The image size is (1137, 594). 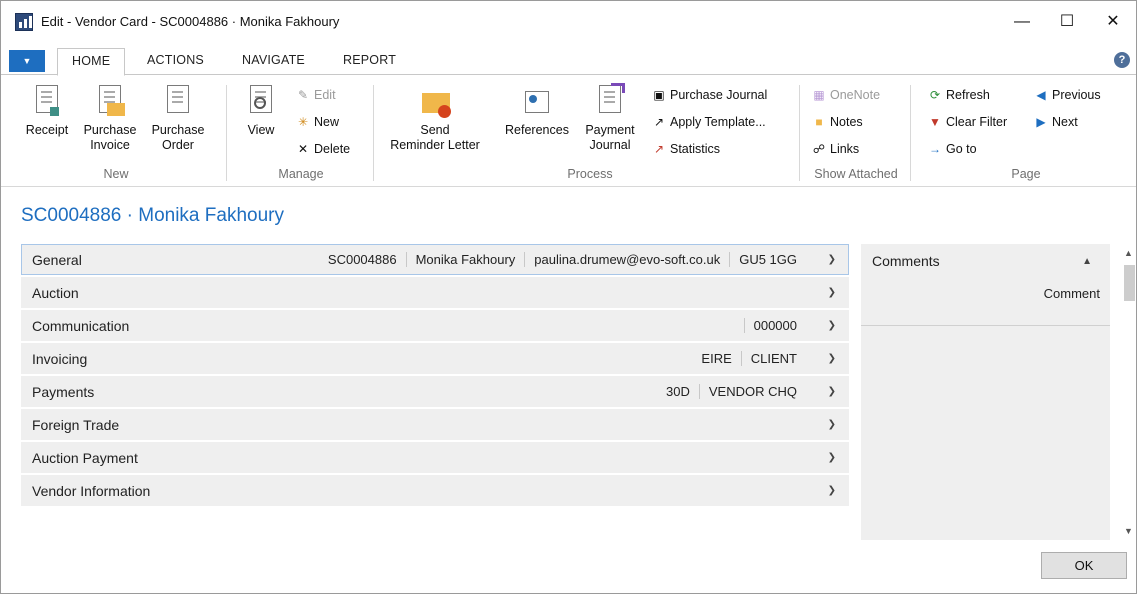 What do you see at coordinates (695, 149) in the screenshot?
I see `statistics-label: Statistics` at bounding box center [695, 149].